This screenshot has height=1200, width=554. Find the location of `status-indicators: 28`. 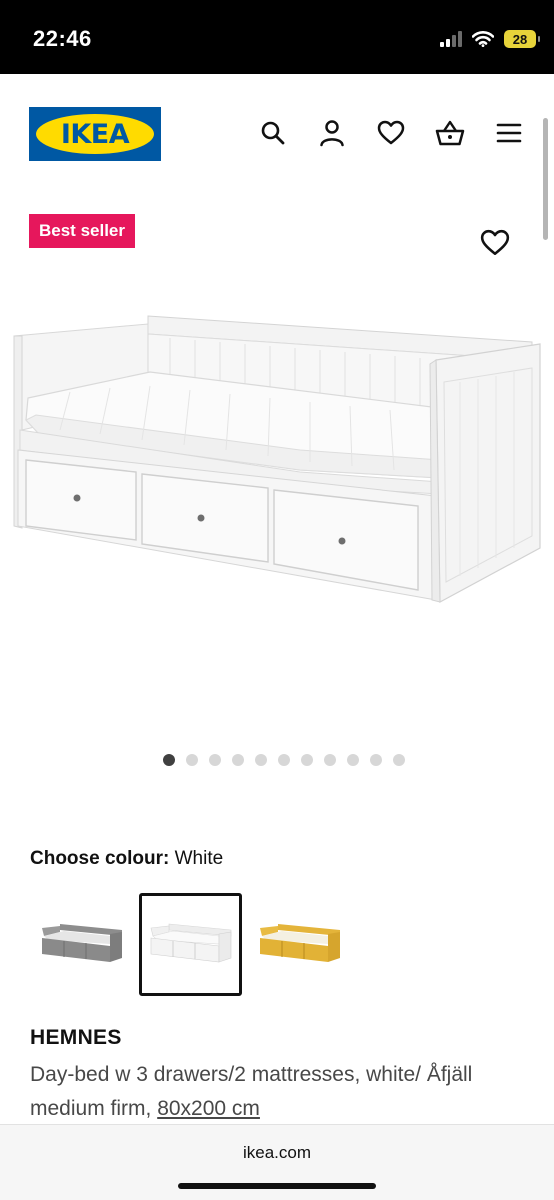

status-indicators: 28 is located at coordinates (490, 39).